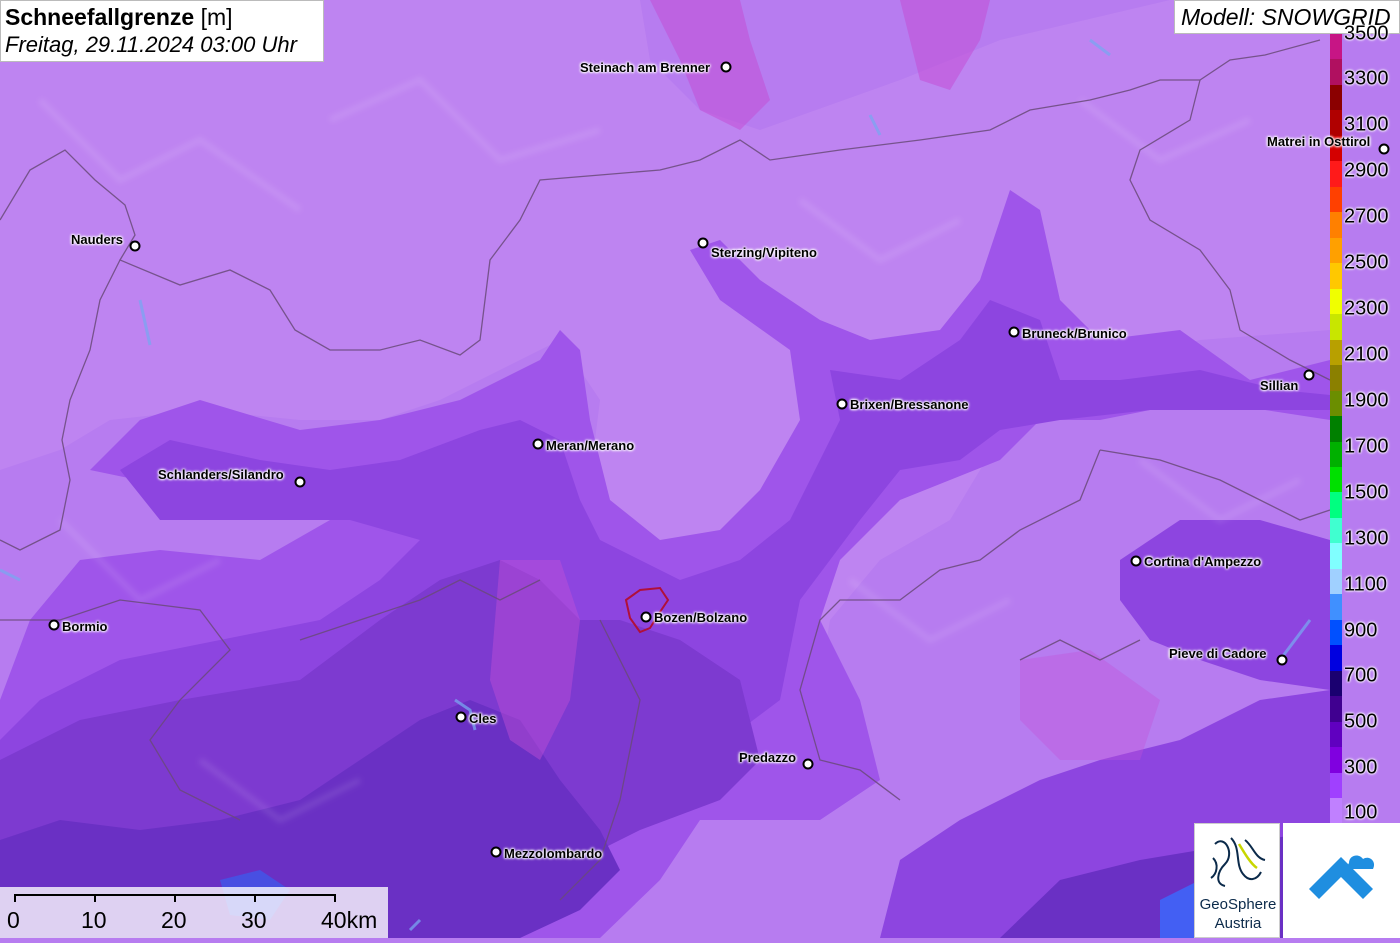  I want to click on city-label: Bruneck/Brunico, so click(1074, 333).